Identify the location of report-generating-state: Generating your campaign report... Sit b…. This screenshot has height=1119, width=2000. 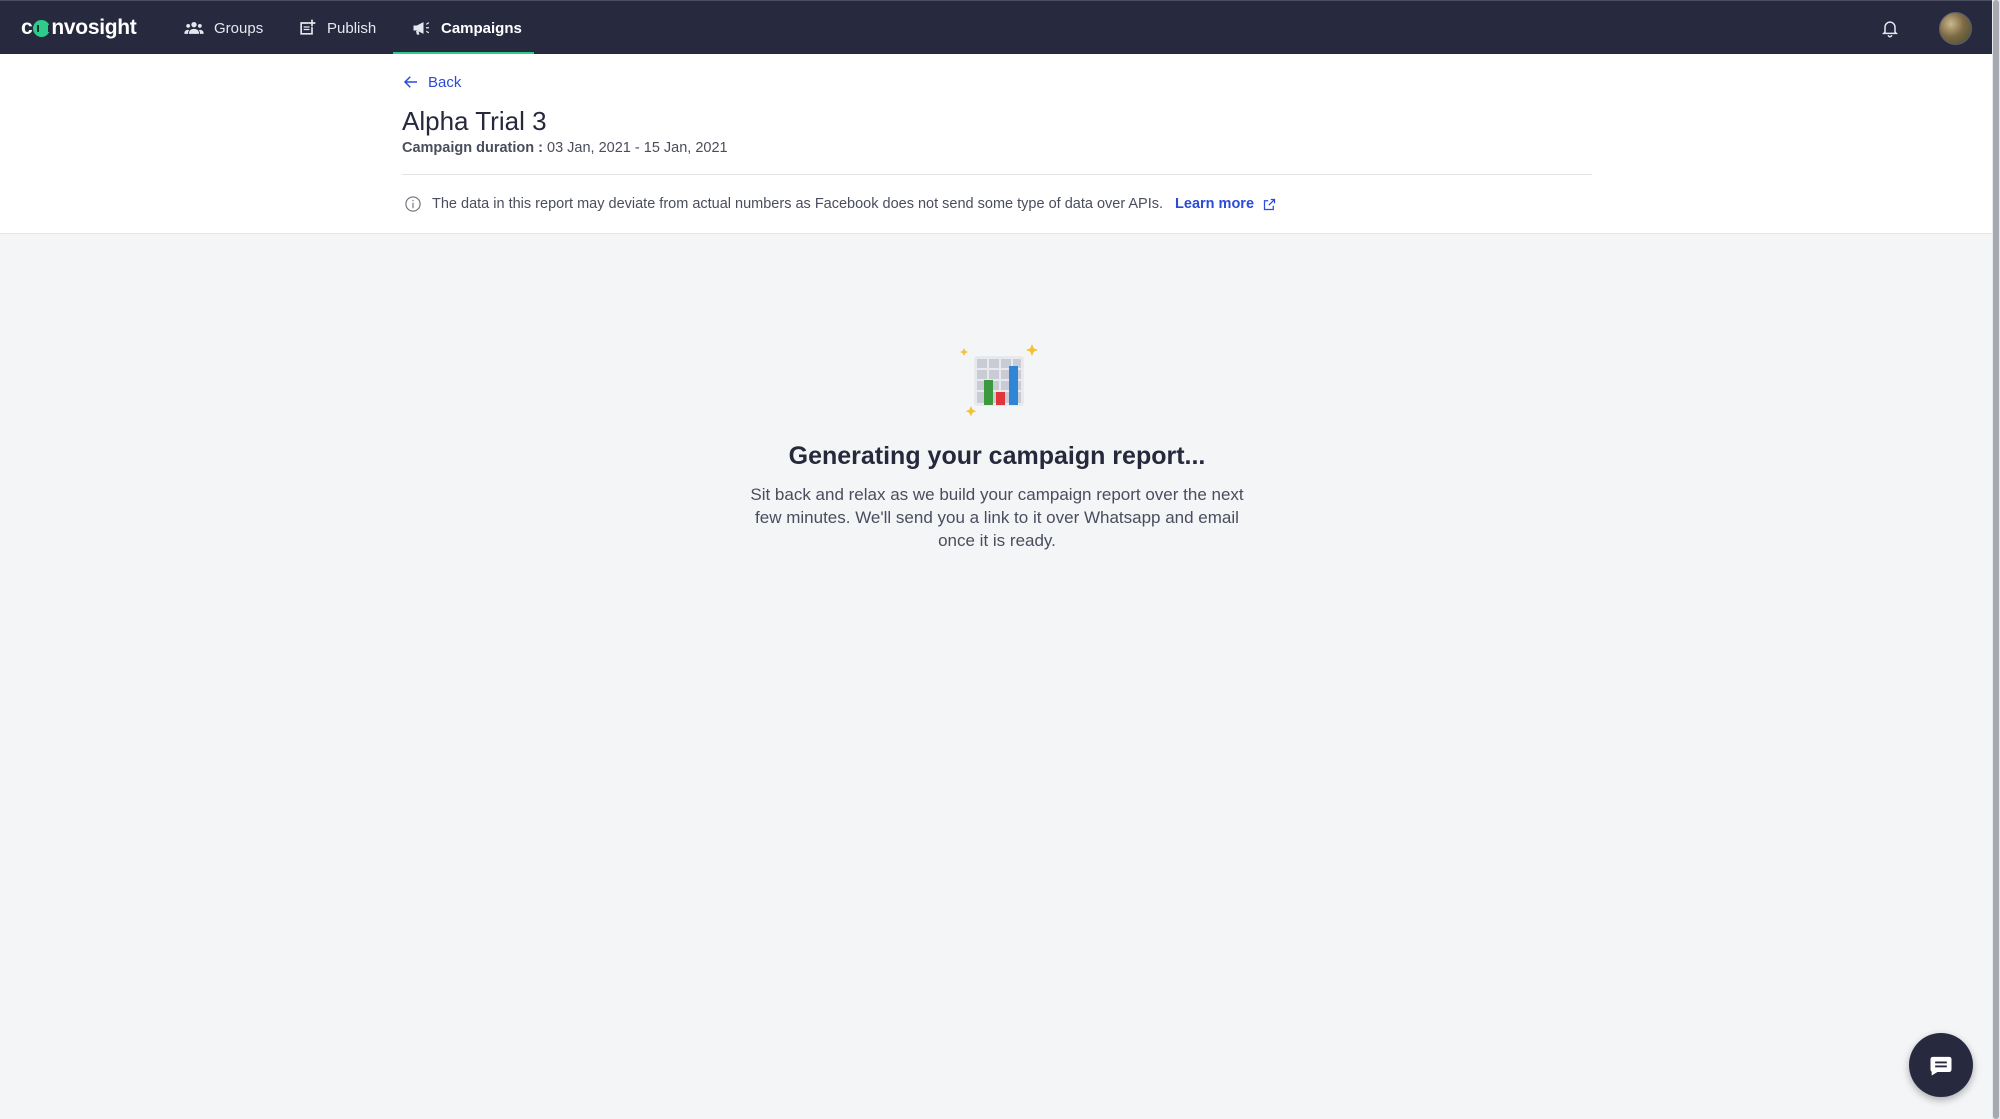
(997, 445).